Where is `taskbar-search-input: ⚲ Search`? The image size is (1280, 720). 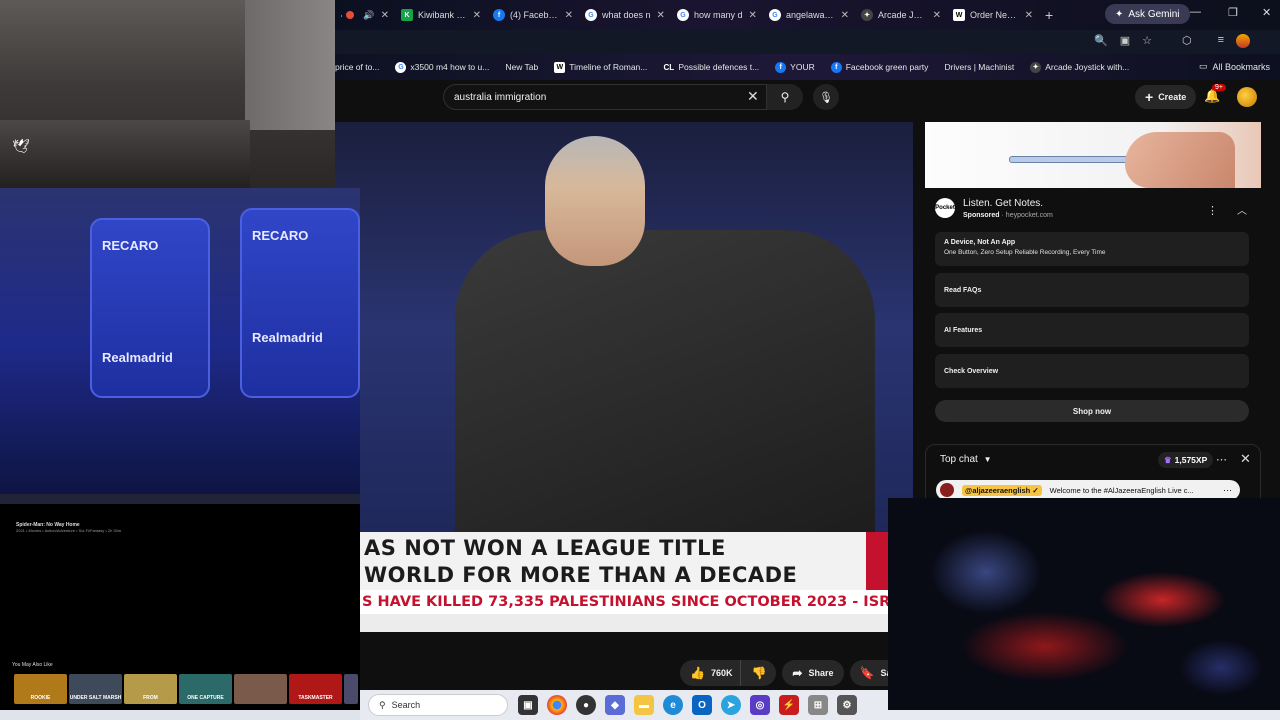
taskbar-search-input: ⚲ Search is located at coordinates (438, 705).